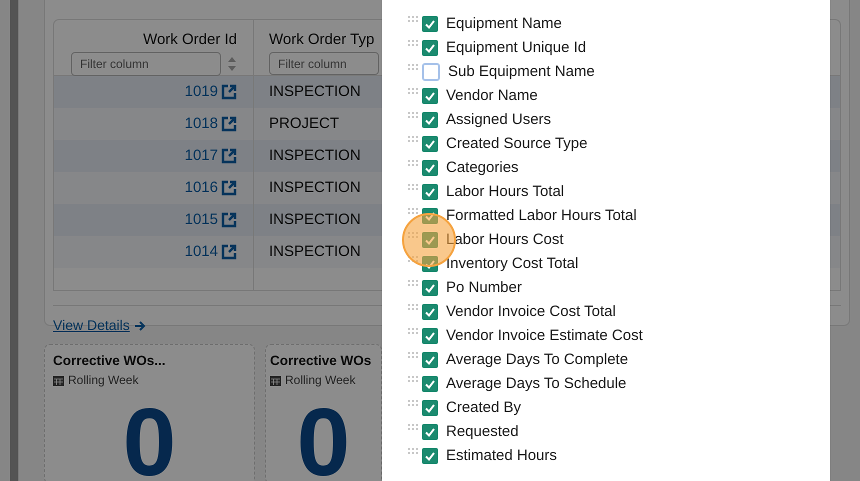  I want to click on arrow-right-icon, so click(140, 326).